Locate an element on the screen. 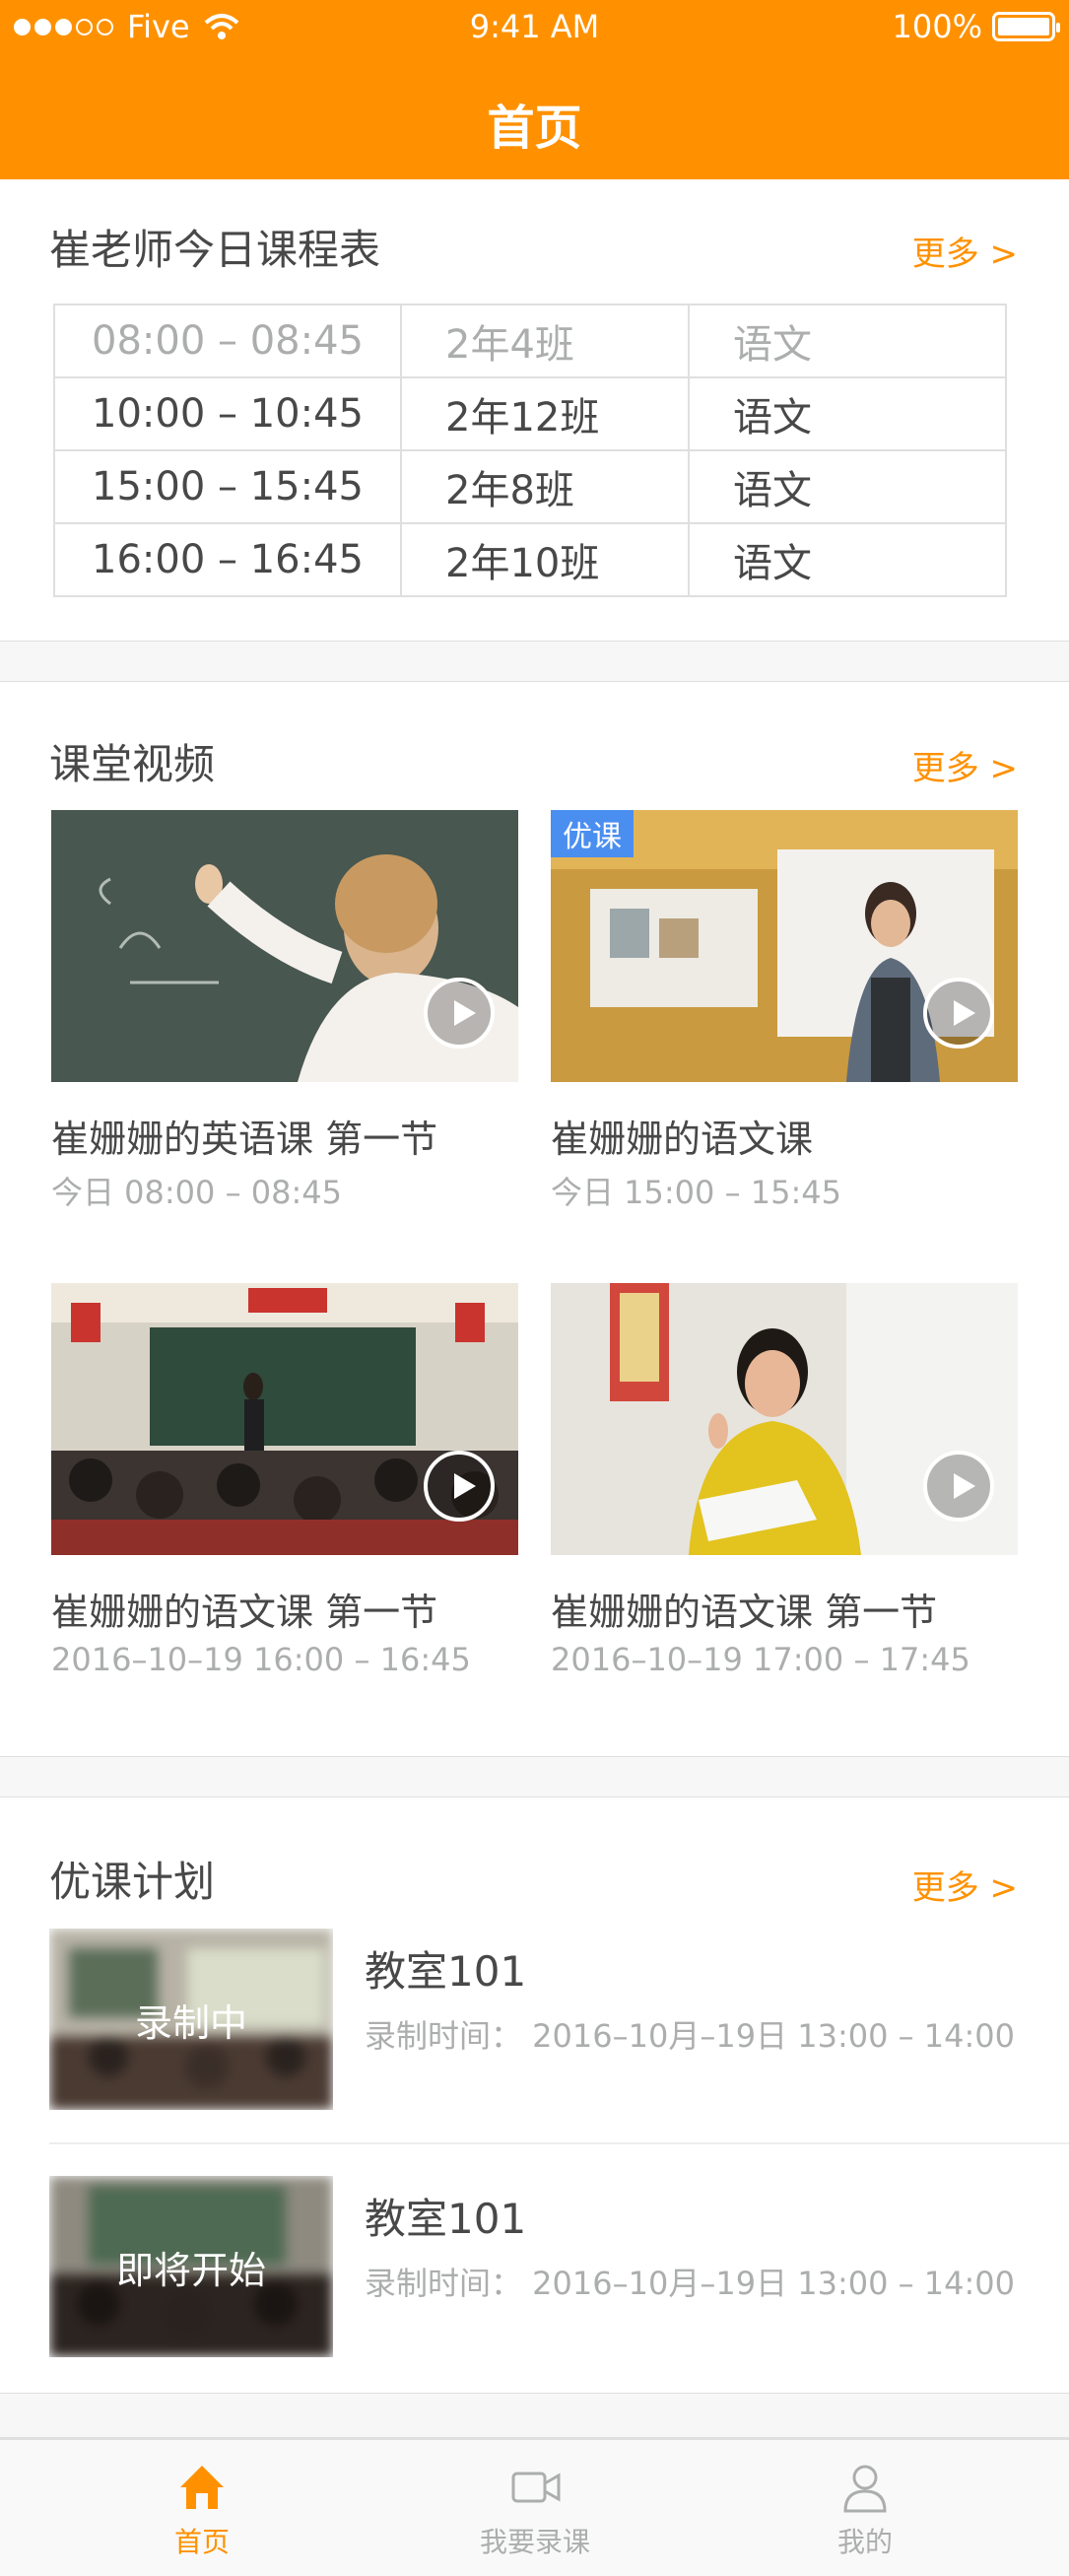 The height and width of the screenshot is (2576, 1069). plan-thumbnail: 即将开始 is located at coordinates (191, 2266).